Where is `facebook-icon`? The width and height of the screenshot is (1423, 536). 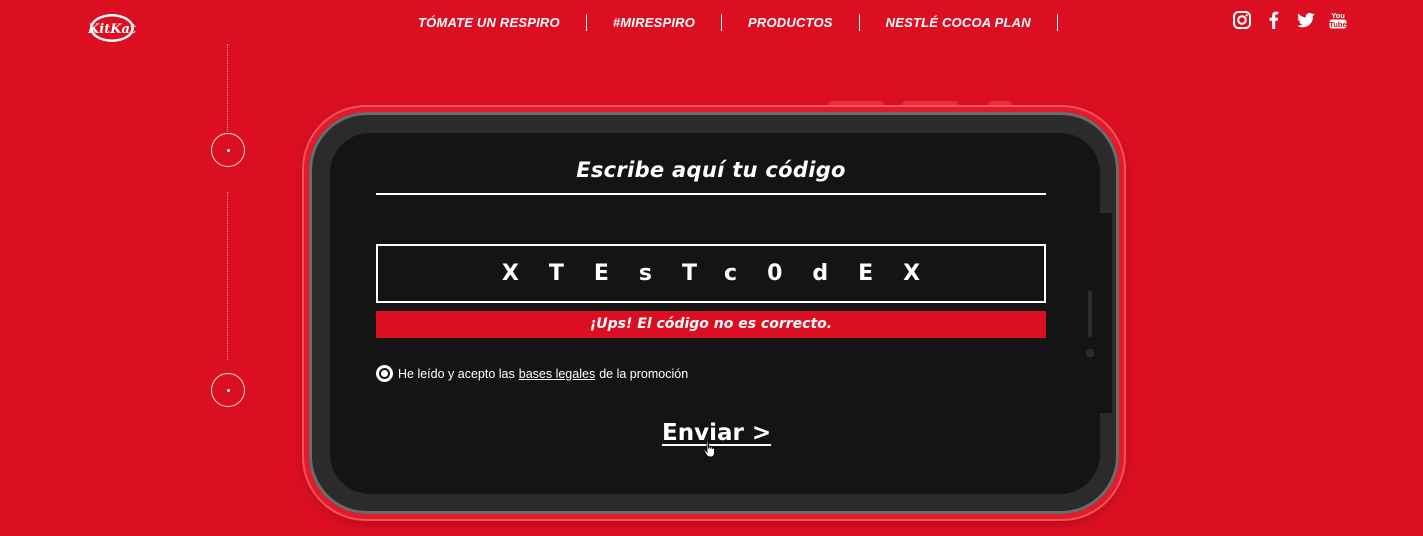 facebook-icon is located at coordinates (1274, 20).